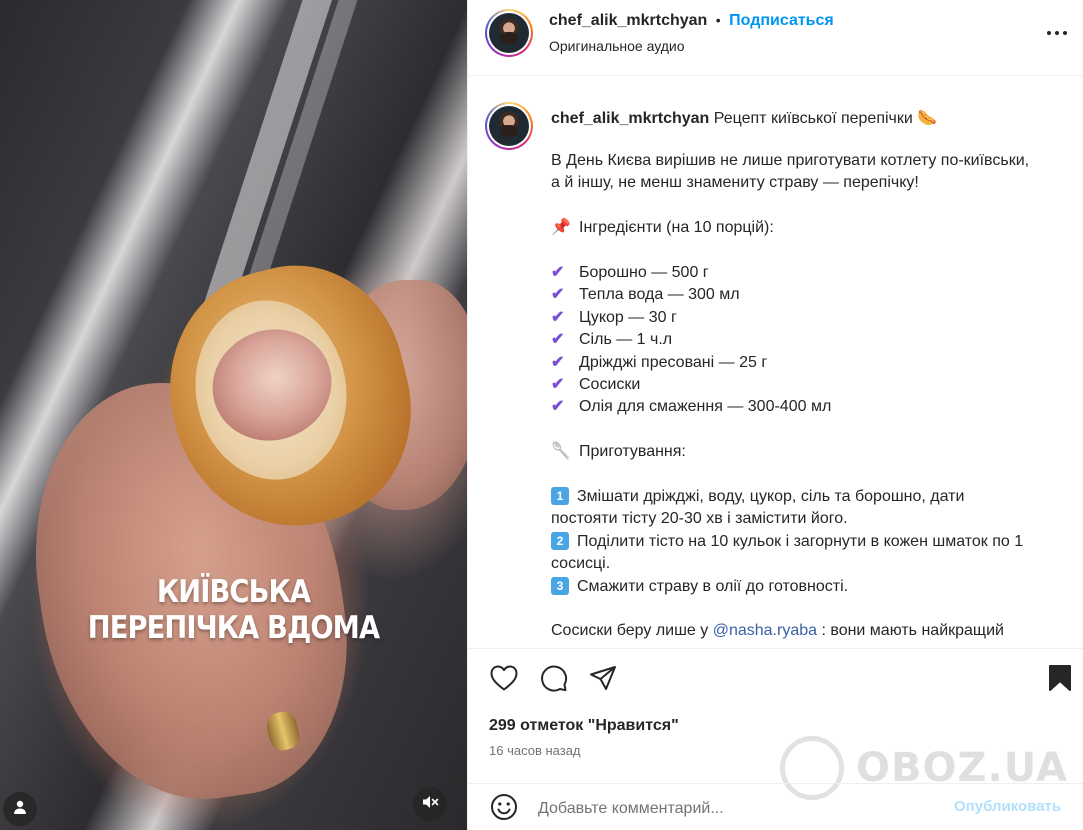  Describe the element at coordinates (816, 295) in the screenshot. I see `ingredient-item: ✔ Тепла вода — 300 мл` at that location.